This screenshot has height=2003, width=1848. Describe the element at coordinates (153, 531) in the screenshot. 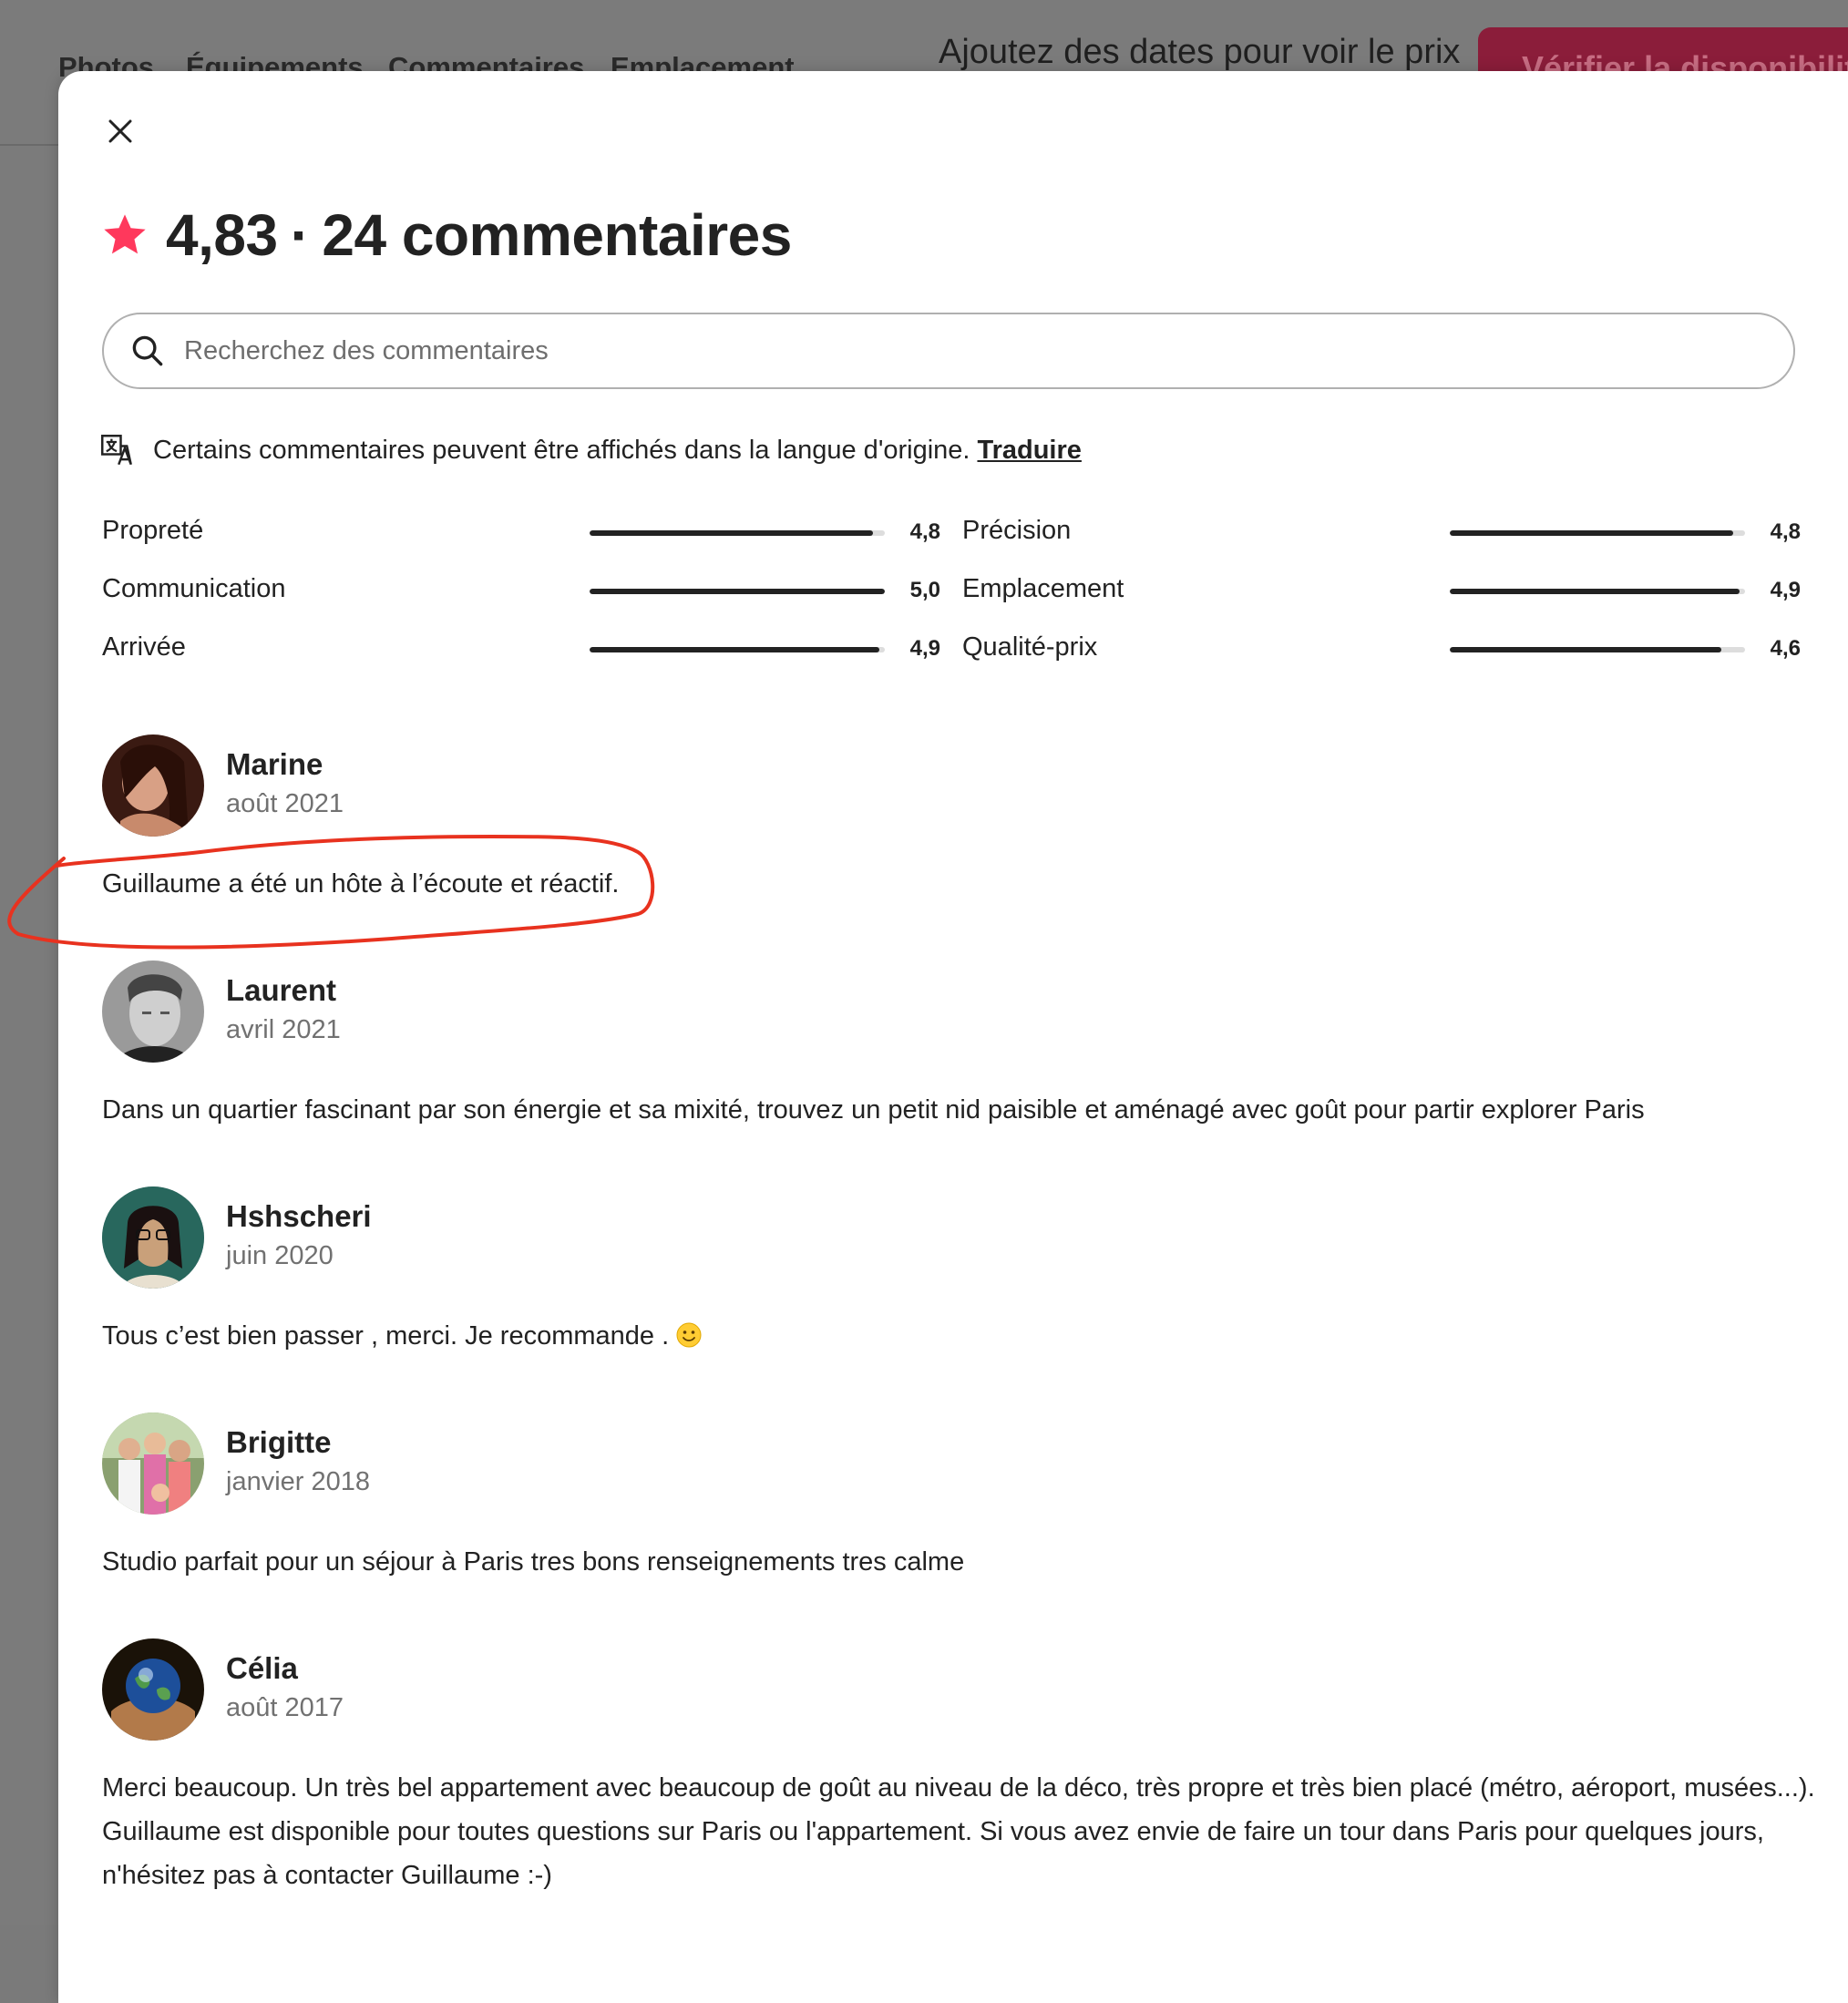

I see `rating-label: Propreté` at that location.